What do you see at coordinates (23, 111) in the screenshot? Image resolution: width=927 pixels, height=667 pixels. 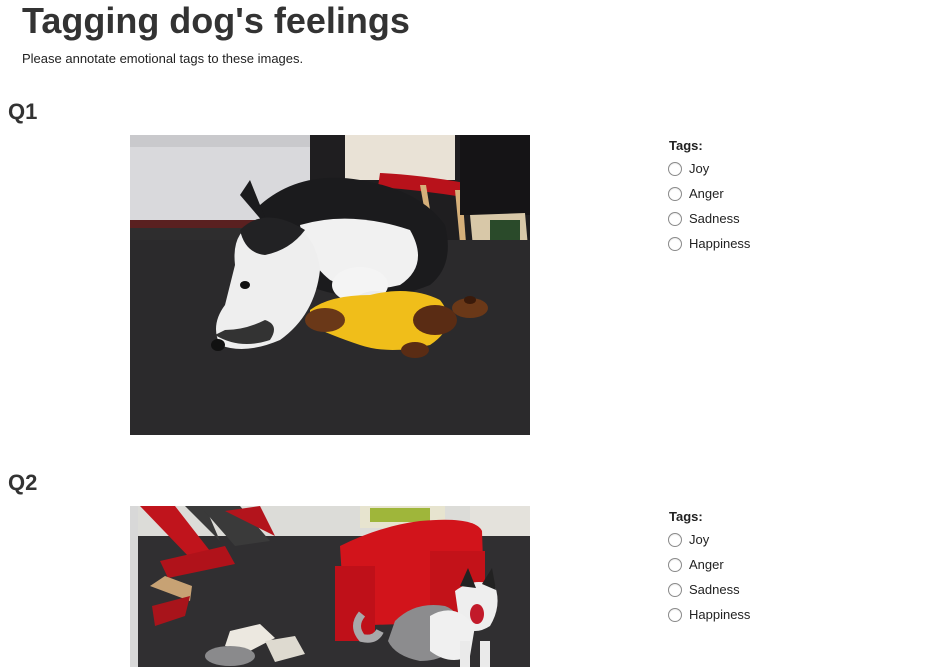 I see `question-label-q1: Q1` at bounding box center [23, 111].